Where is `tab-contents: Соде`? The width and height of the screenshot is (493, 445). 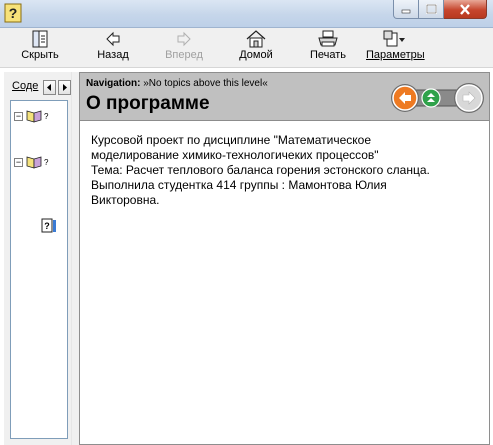 tab-contents: Соде is located at coordinates (27, 86).